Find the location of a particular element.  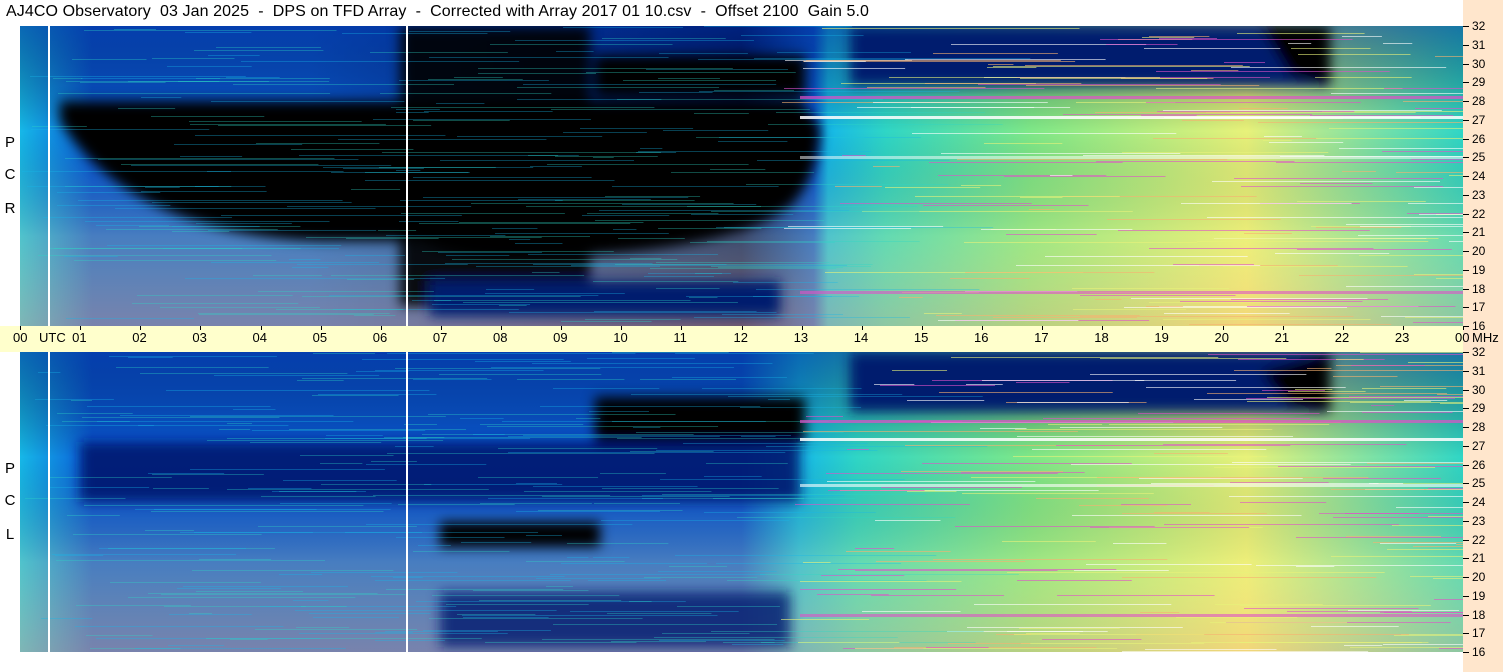

time-tick-label-12: 12 is located at coordinates (740, 337).